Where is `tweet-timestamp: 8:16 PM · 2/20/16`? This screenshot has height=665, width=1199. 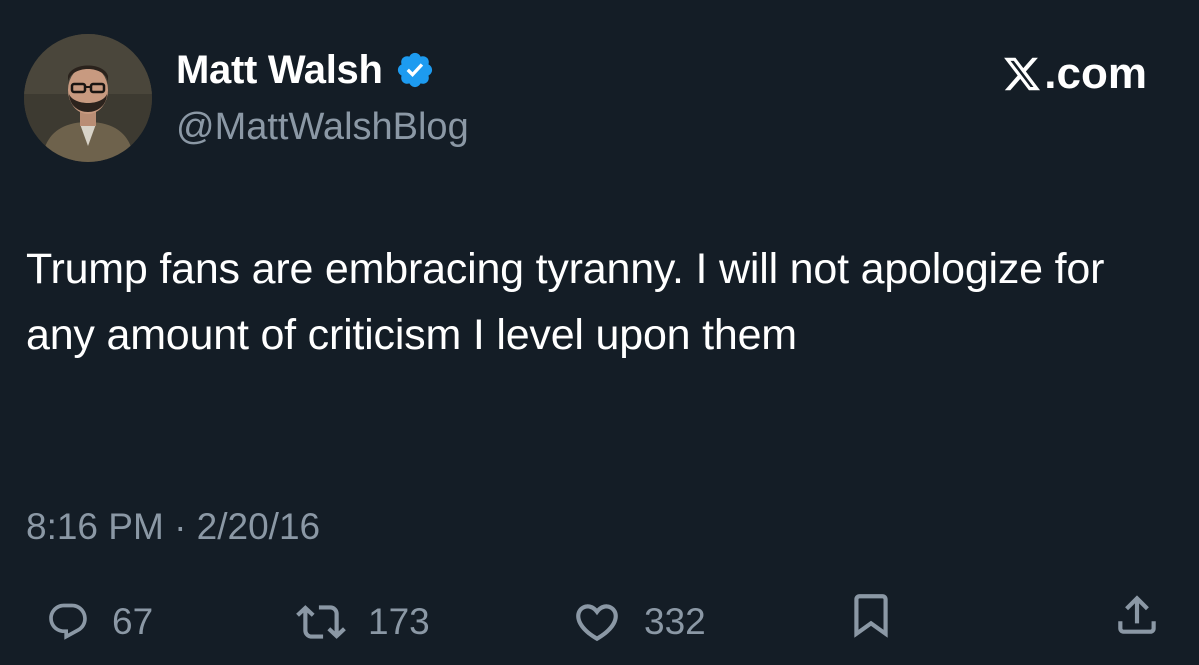
tweet-timestamp: 8:16 PM · 2/20/16 is located at coordinates (173, 527).